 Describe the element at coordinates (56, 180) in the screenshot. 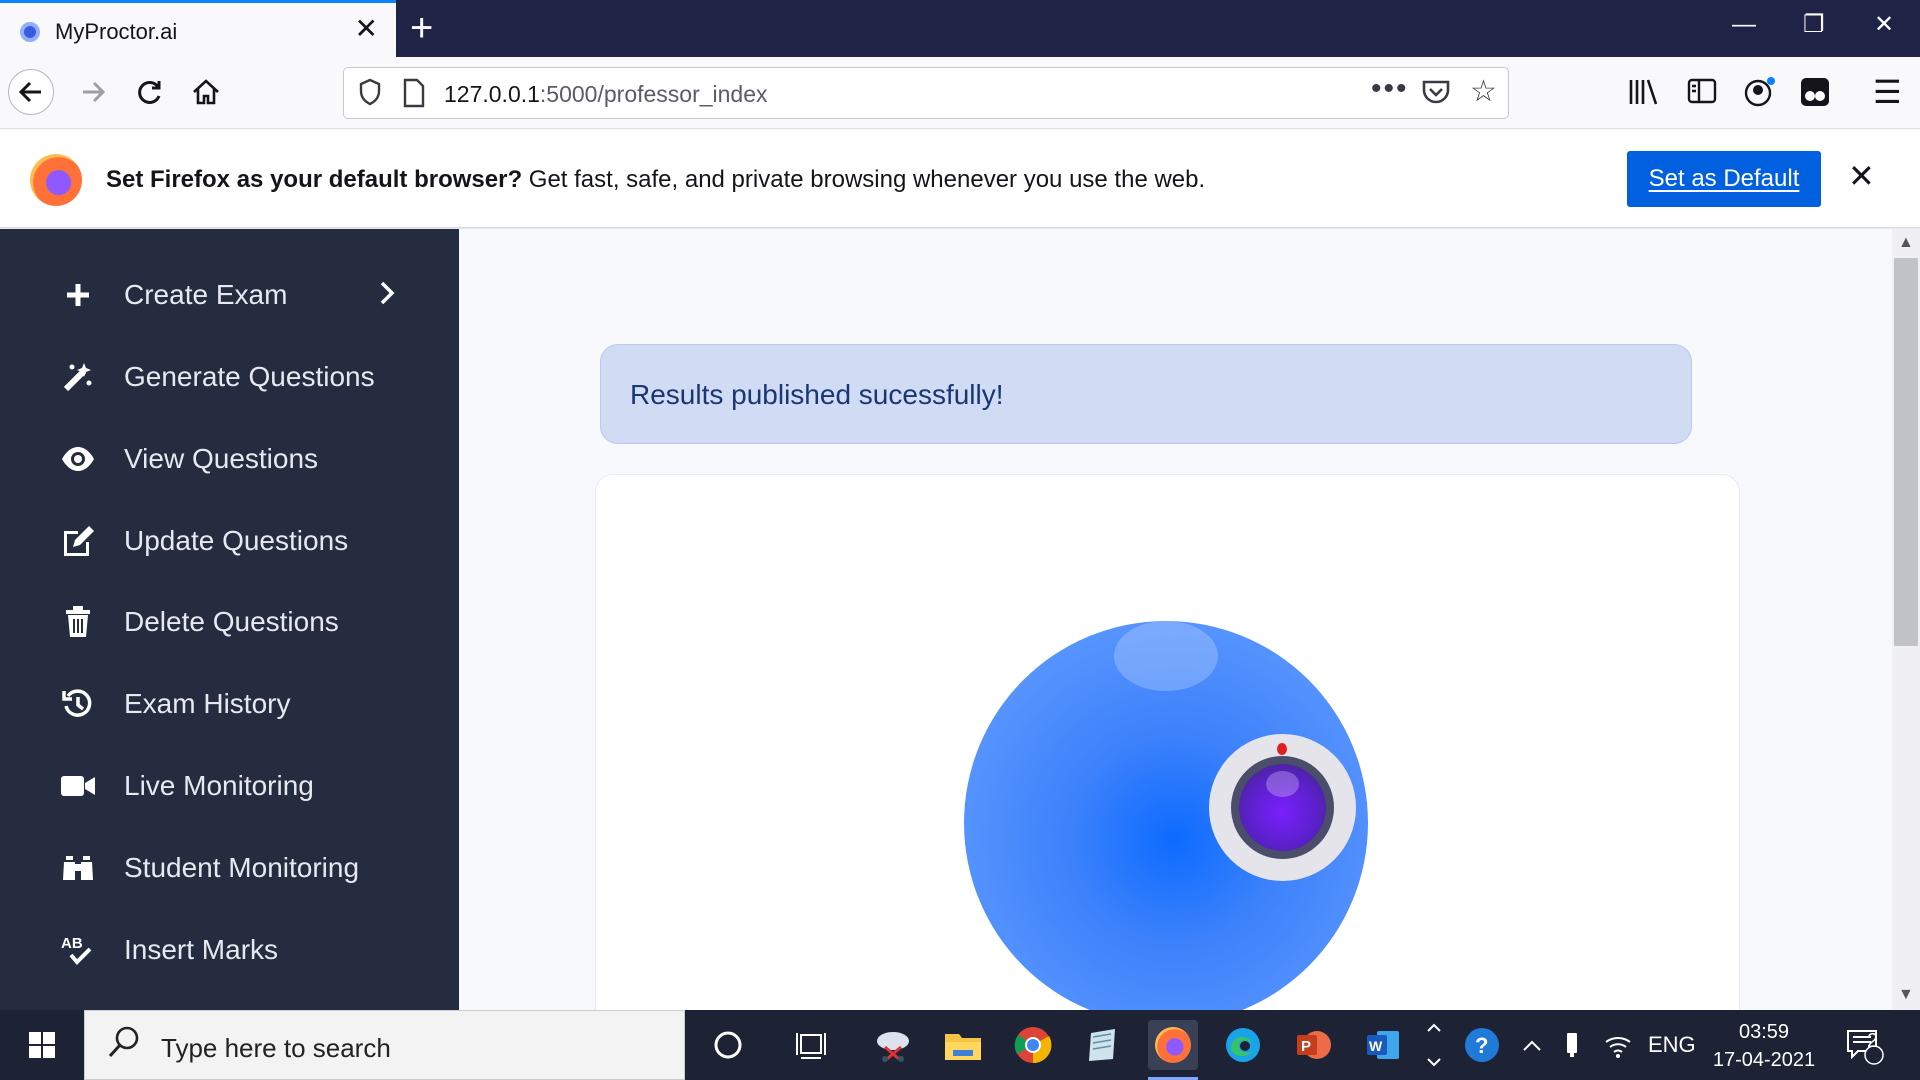

I see `firefox-logo-icon` at that location.